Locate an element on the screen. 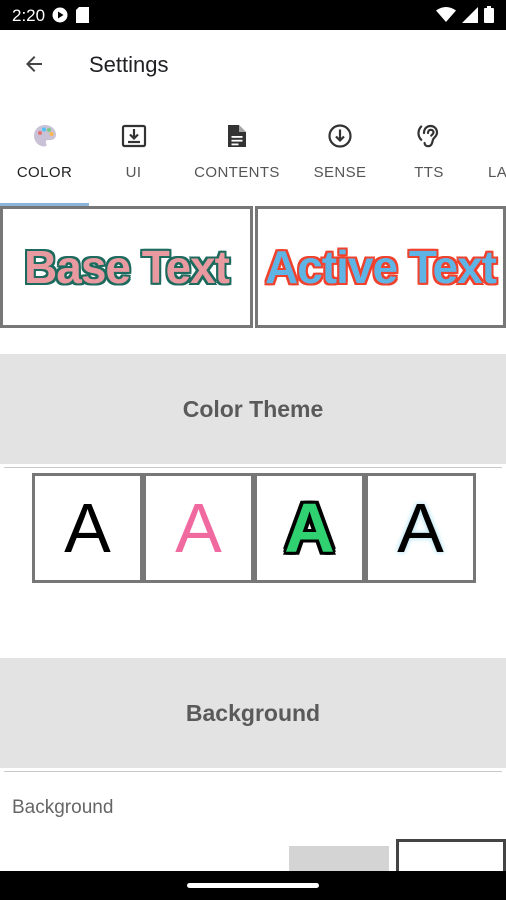 This screenshot has width=506, height=900. download-box-icon is located at coordinates (134, 136).